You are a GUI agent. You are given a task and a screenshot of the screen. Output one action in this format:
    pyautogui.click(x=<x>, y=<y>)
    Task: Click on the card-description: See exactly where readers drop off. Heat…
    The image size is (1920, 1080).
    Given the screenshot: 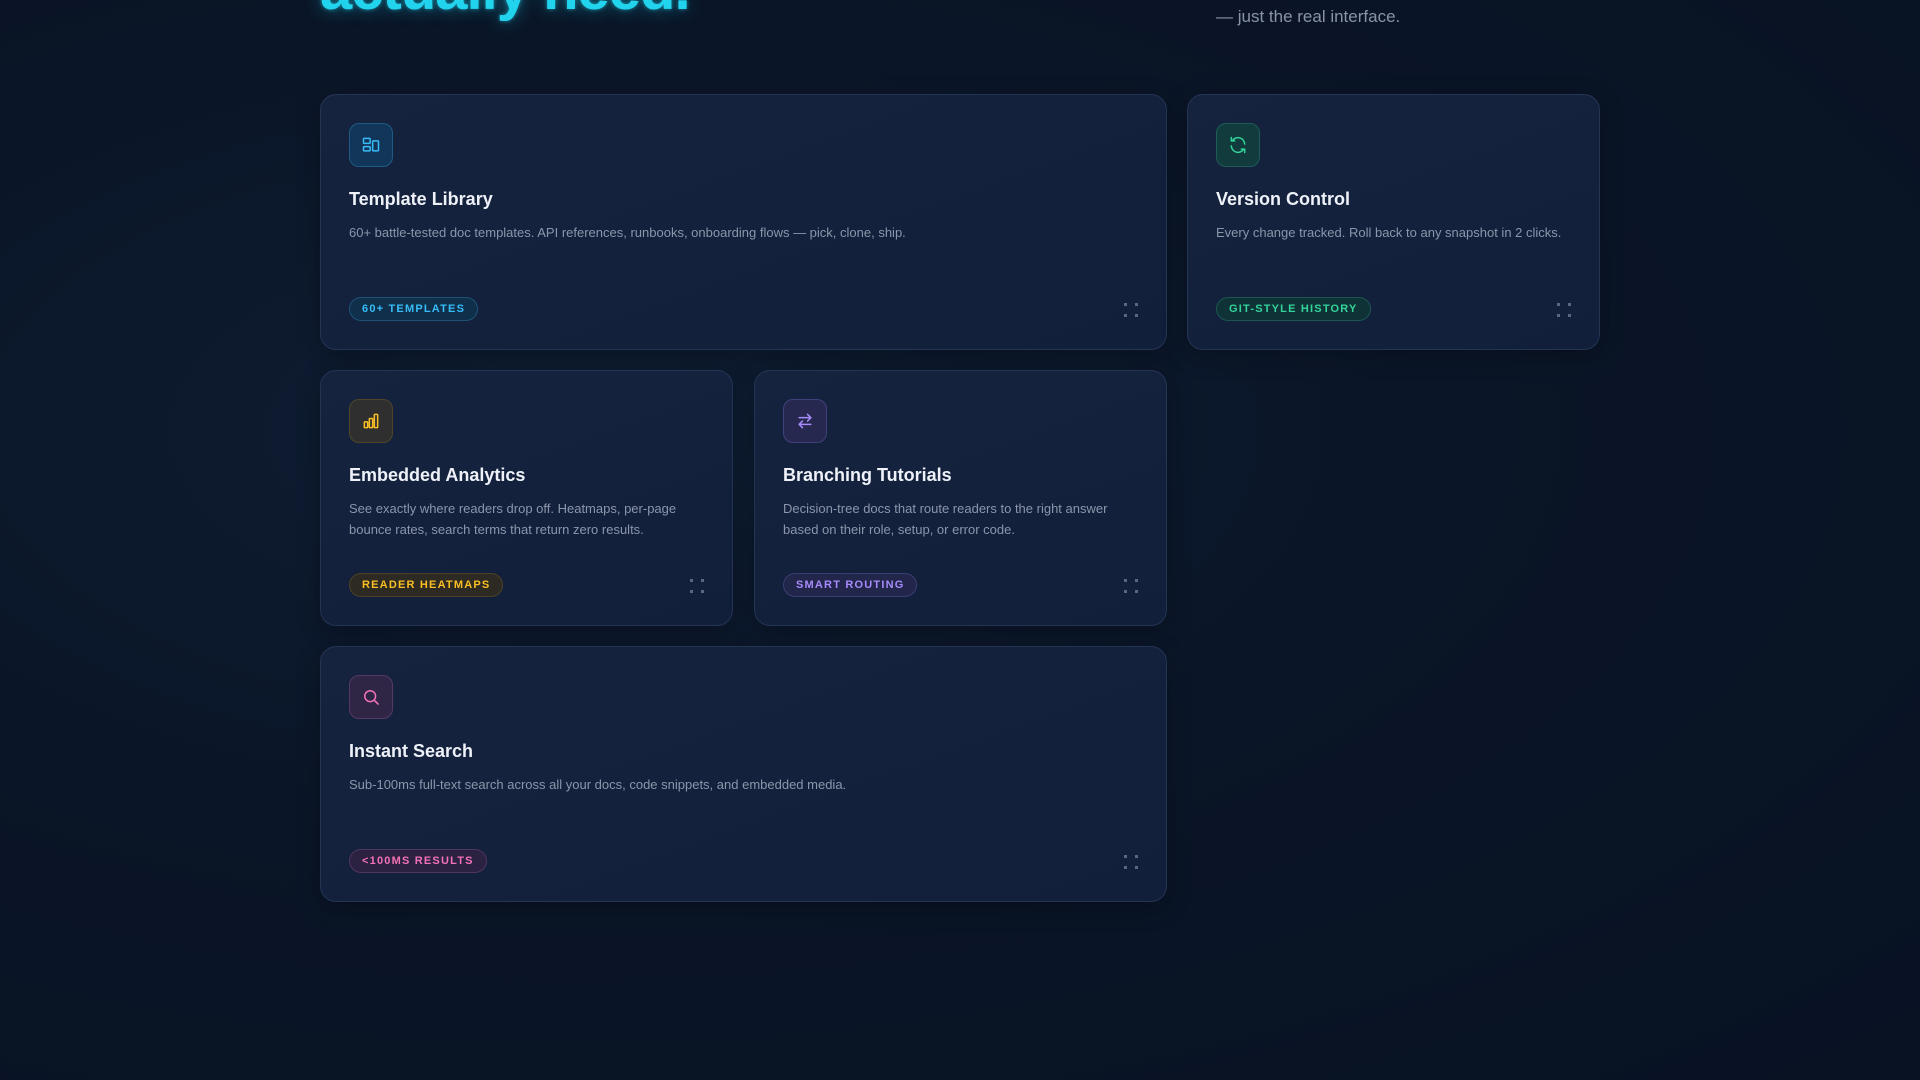 What is the action you would take?
    pyautogui.click(x=513, y=519)
    